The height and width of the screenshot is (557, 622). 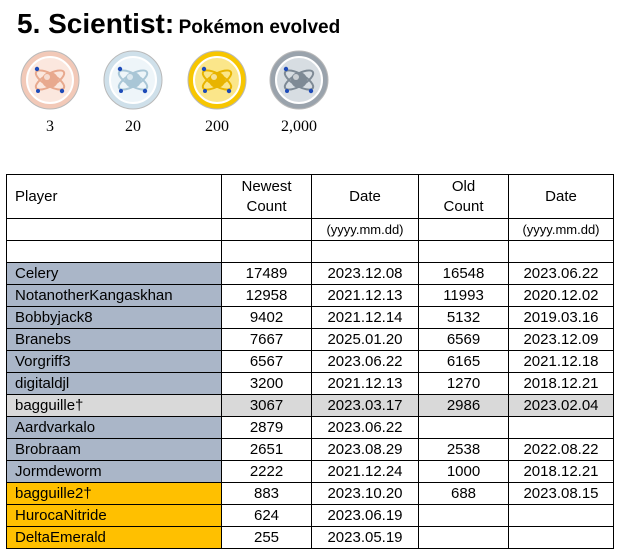 I want to click on date-format-note-2: (yyyy.mm.dd), so click(x=561, y=229).